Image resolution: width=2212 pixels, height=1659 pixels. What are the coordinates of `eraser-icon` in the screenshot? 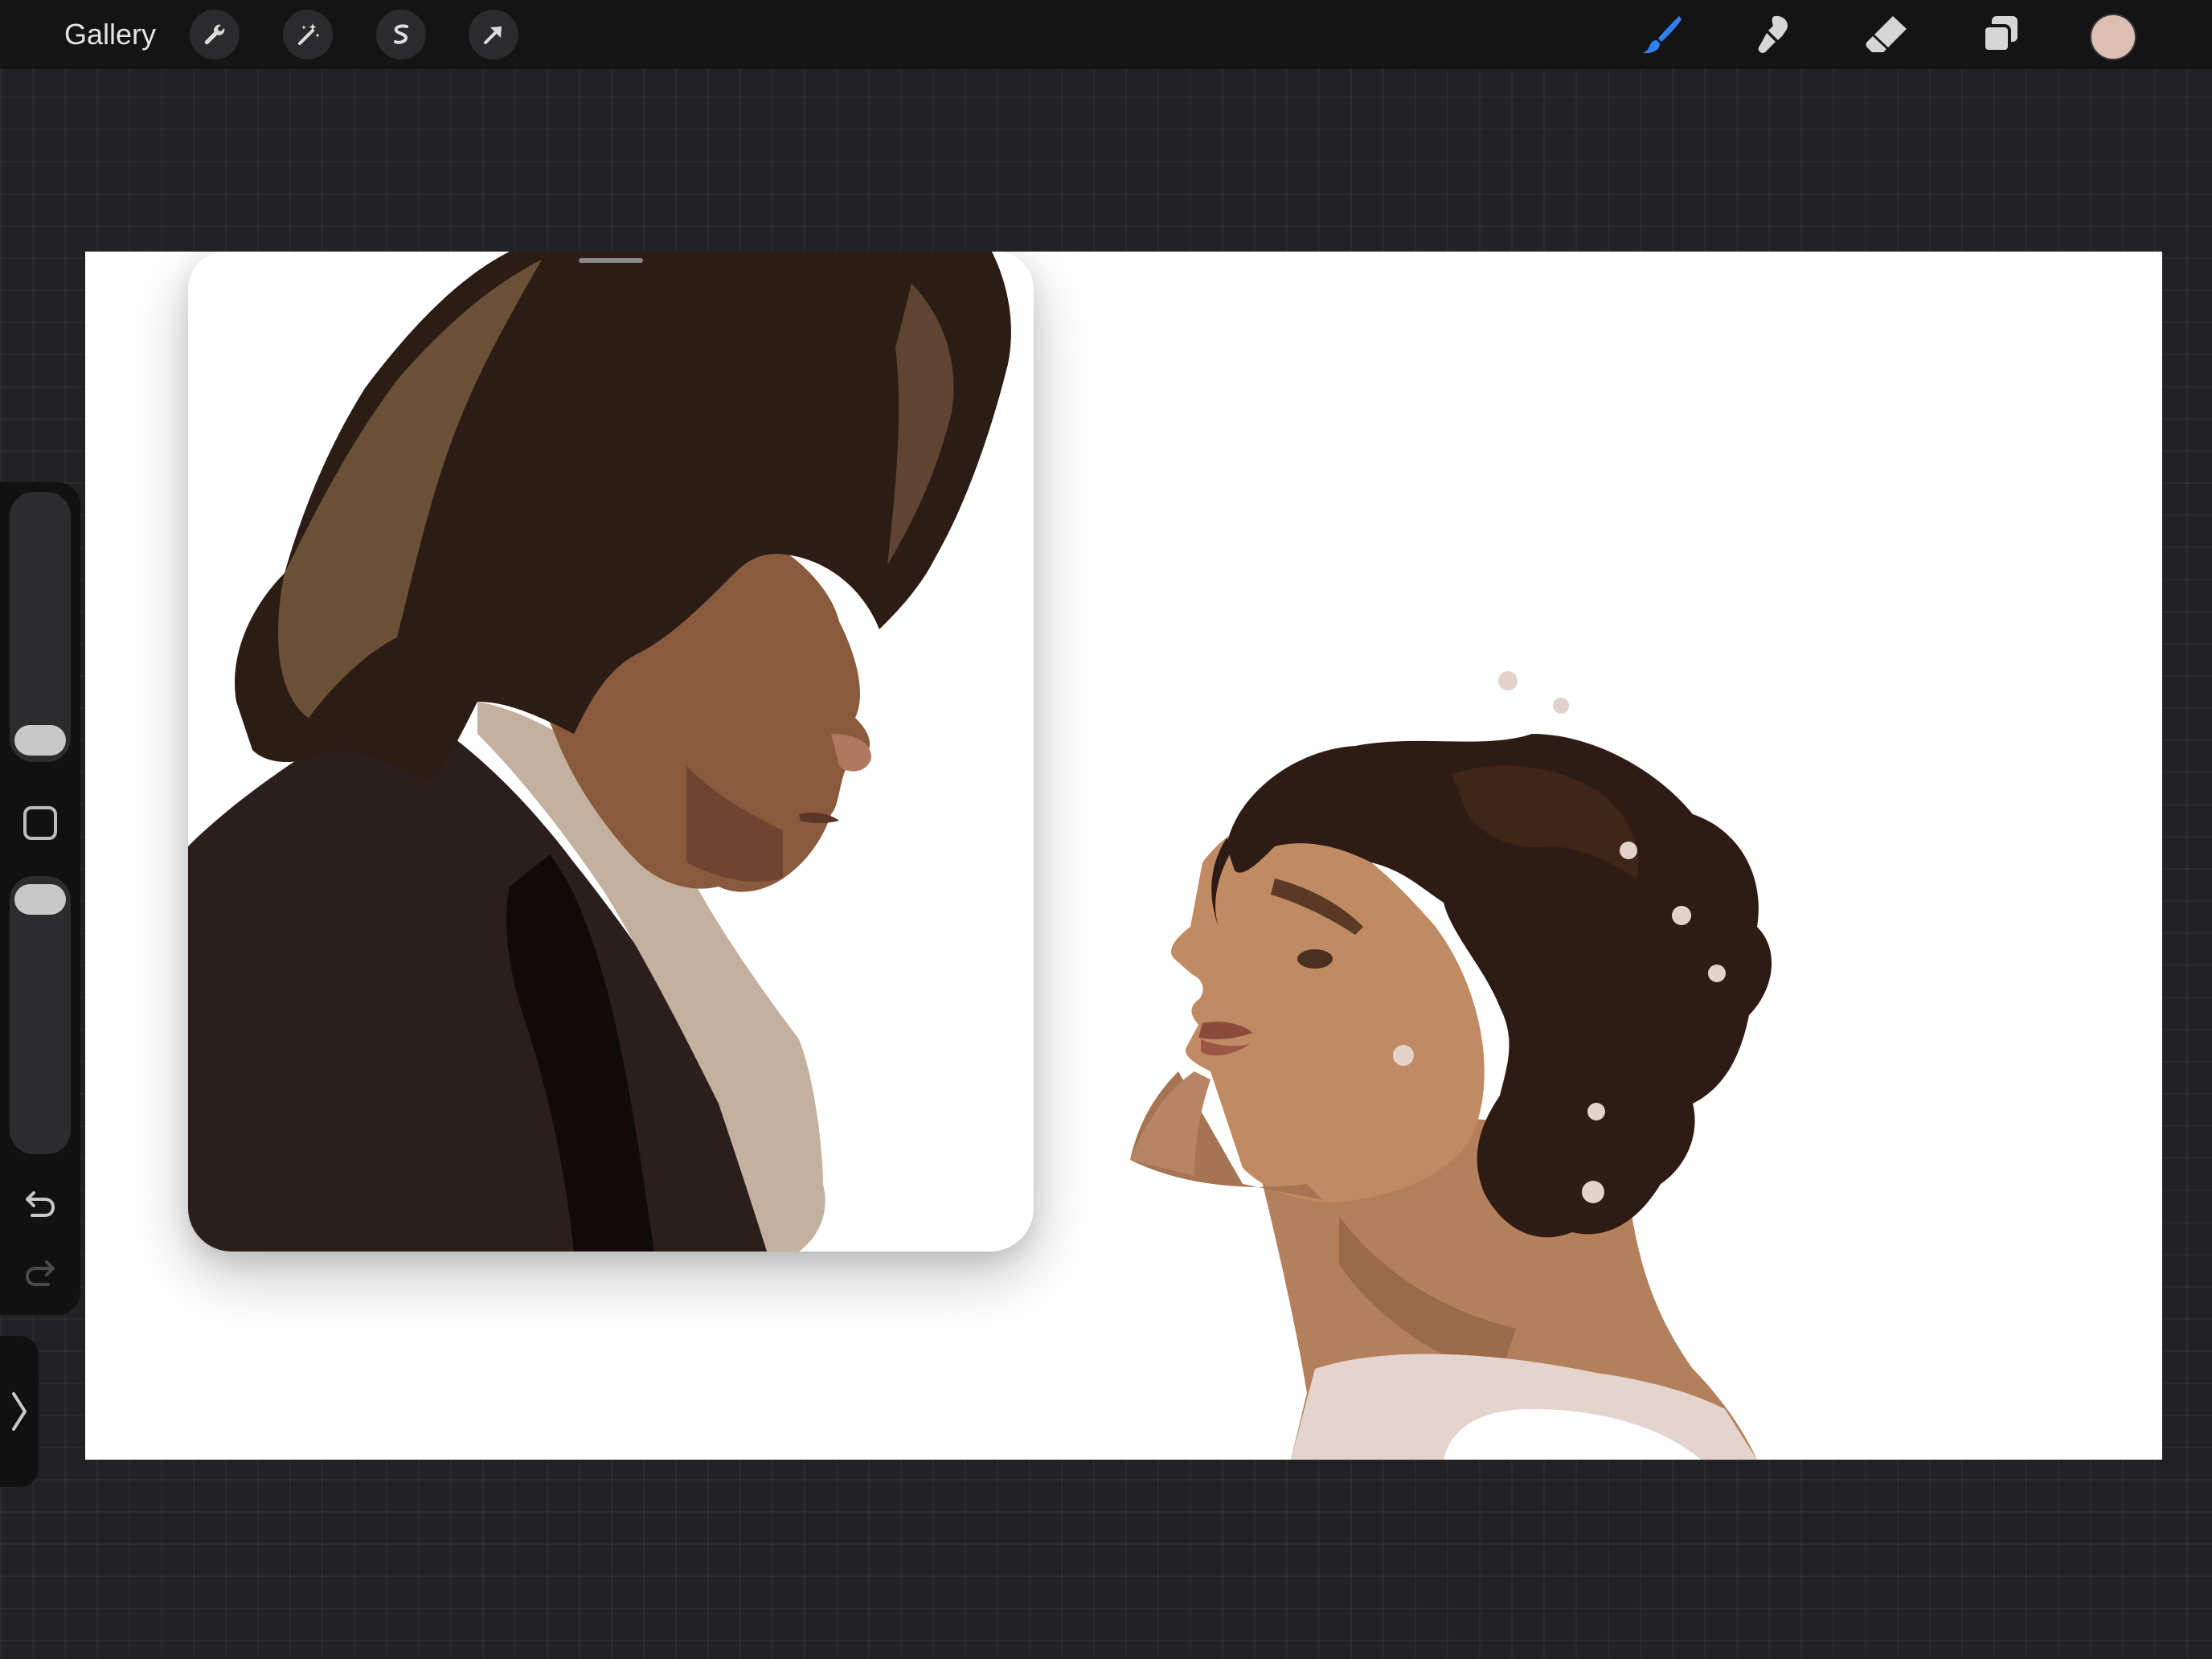 It's located at (1886, 34).